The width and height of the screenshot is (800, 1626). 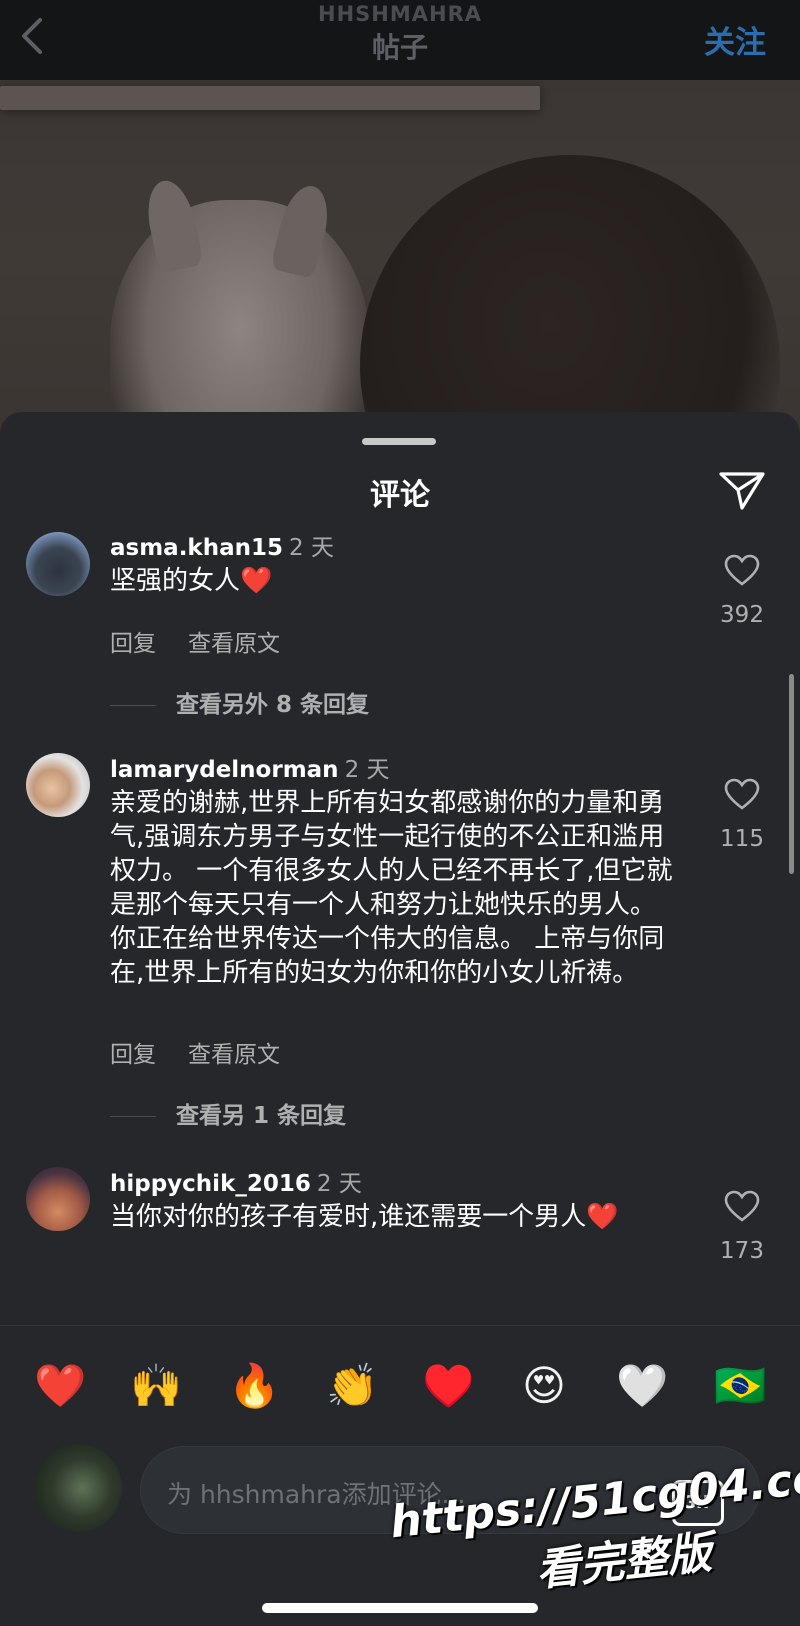 I want to click on view-more-replies-label: 查看另 1 条回复, so click(x=261, y=1116).